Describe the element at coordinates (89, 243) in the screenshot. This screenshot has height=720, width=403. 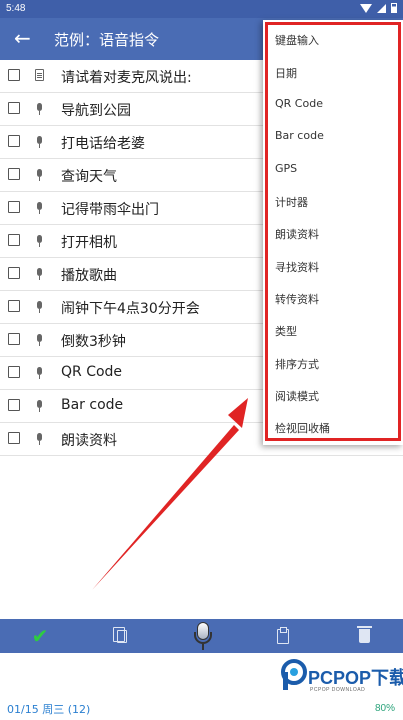
I see `list-item-label: 打开相机` at that location.